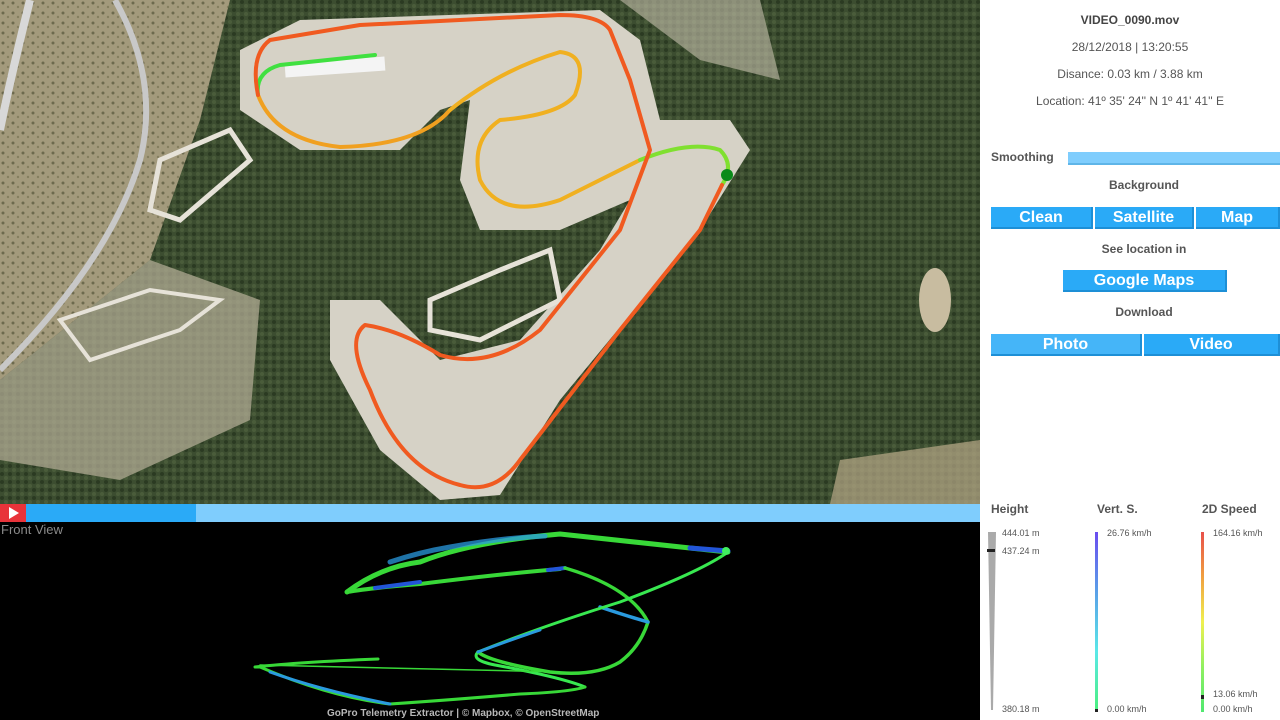 This screenshot has height=720, width=1280. Describe the element at coordinates (1127, 709) in the screenshot. I see `vert-speed-min: 0.00 km/h` at that location.